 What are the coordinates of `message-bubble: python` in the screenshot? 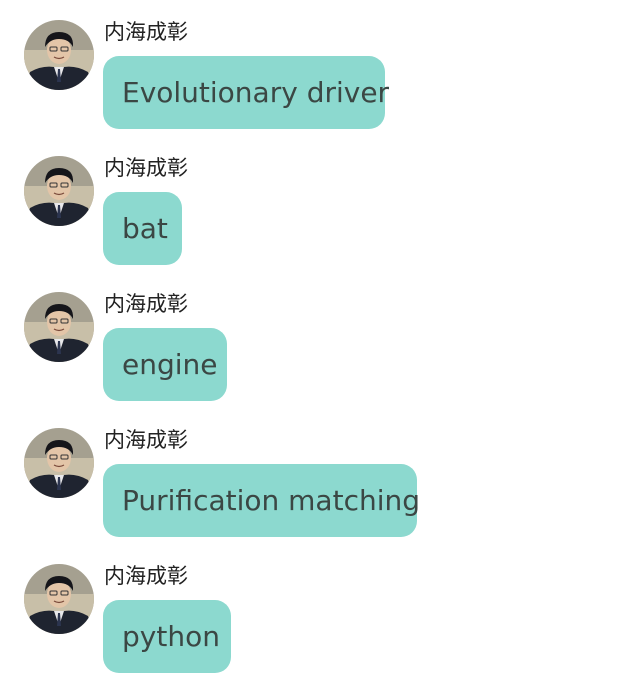 It's located at (167, 636).